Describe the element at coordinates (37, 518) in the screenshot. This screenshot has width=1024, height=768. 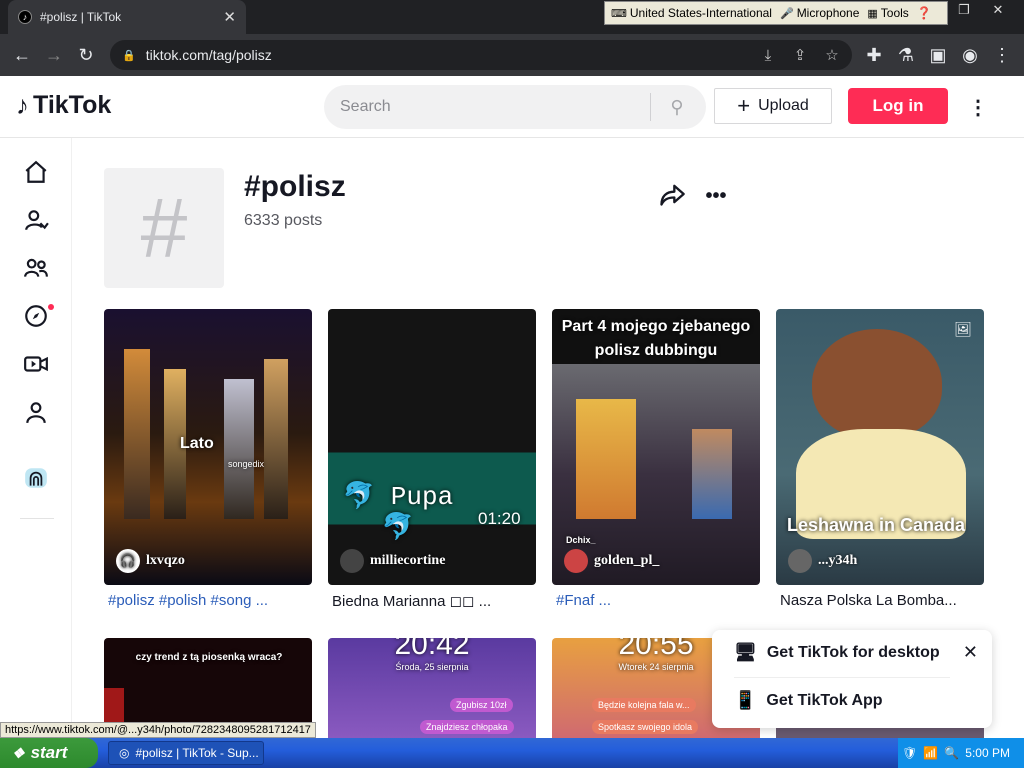
I see `sidebar-divider` at that location.